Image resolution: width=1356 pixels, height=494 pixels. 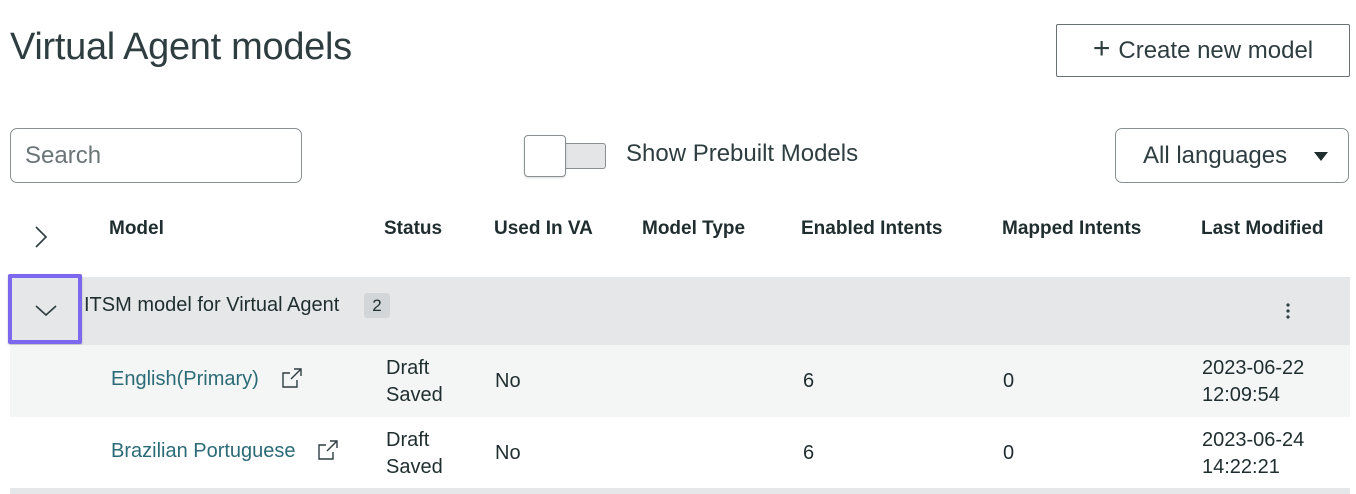 What do you see at coordinates (212, 305) in the screenshot?
I see `group-name: ITSM model for Virtual Agent` at bounding box center [212, 305].